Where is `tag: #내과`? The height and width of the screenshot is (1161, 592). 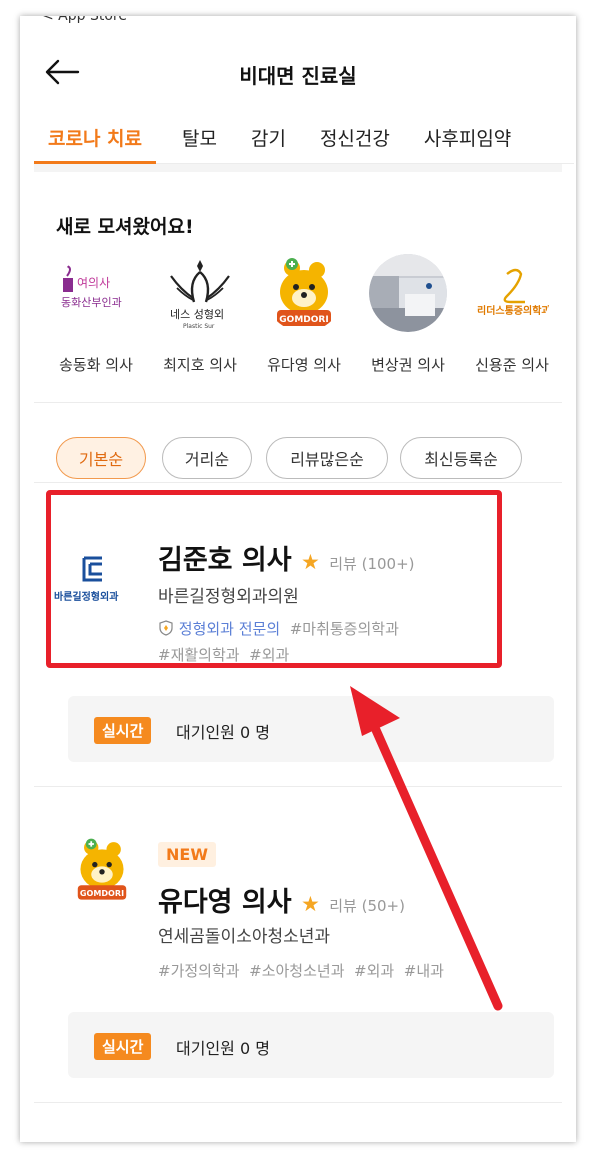
tag: #내과 is located at coordinates (423, 971).